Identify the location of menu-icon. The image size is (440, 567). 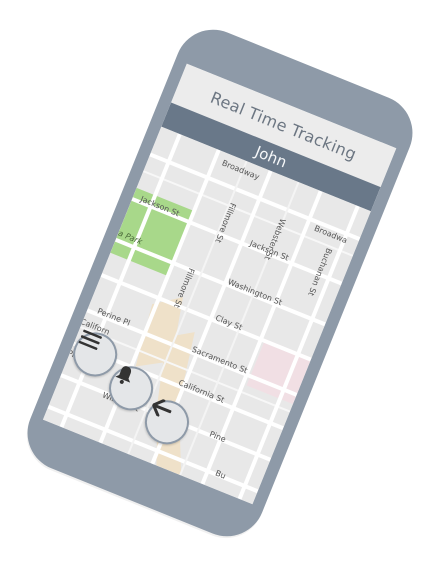
(90, 339).